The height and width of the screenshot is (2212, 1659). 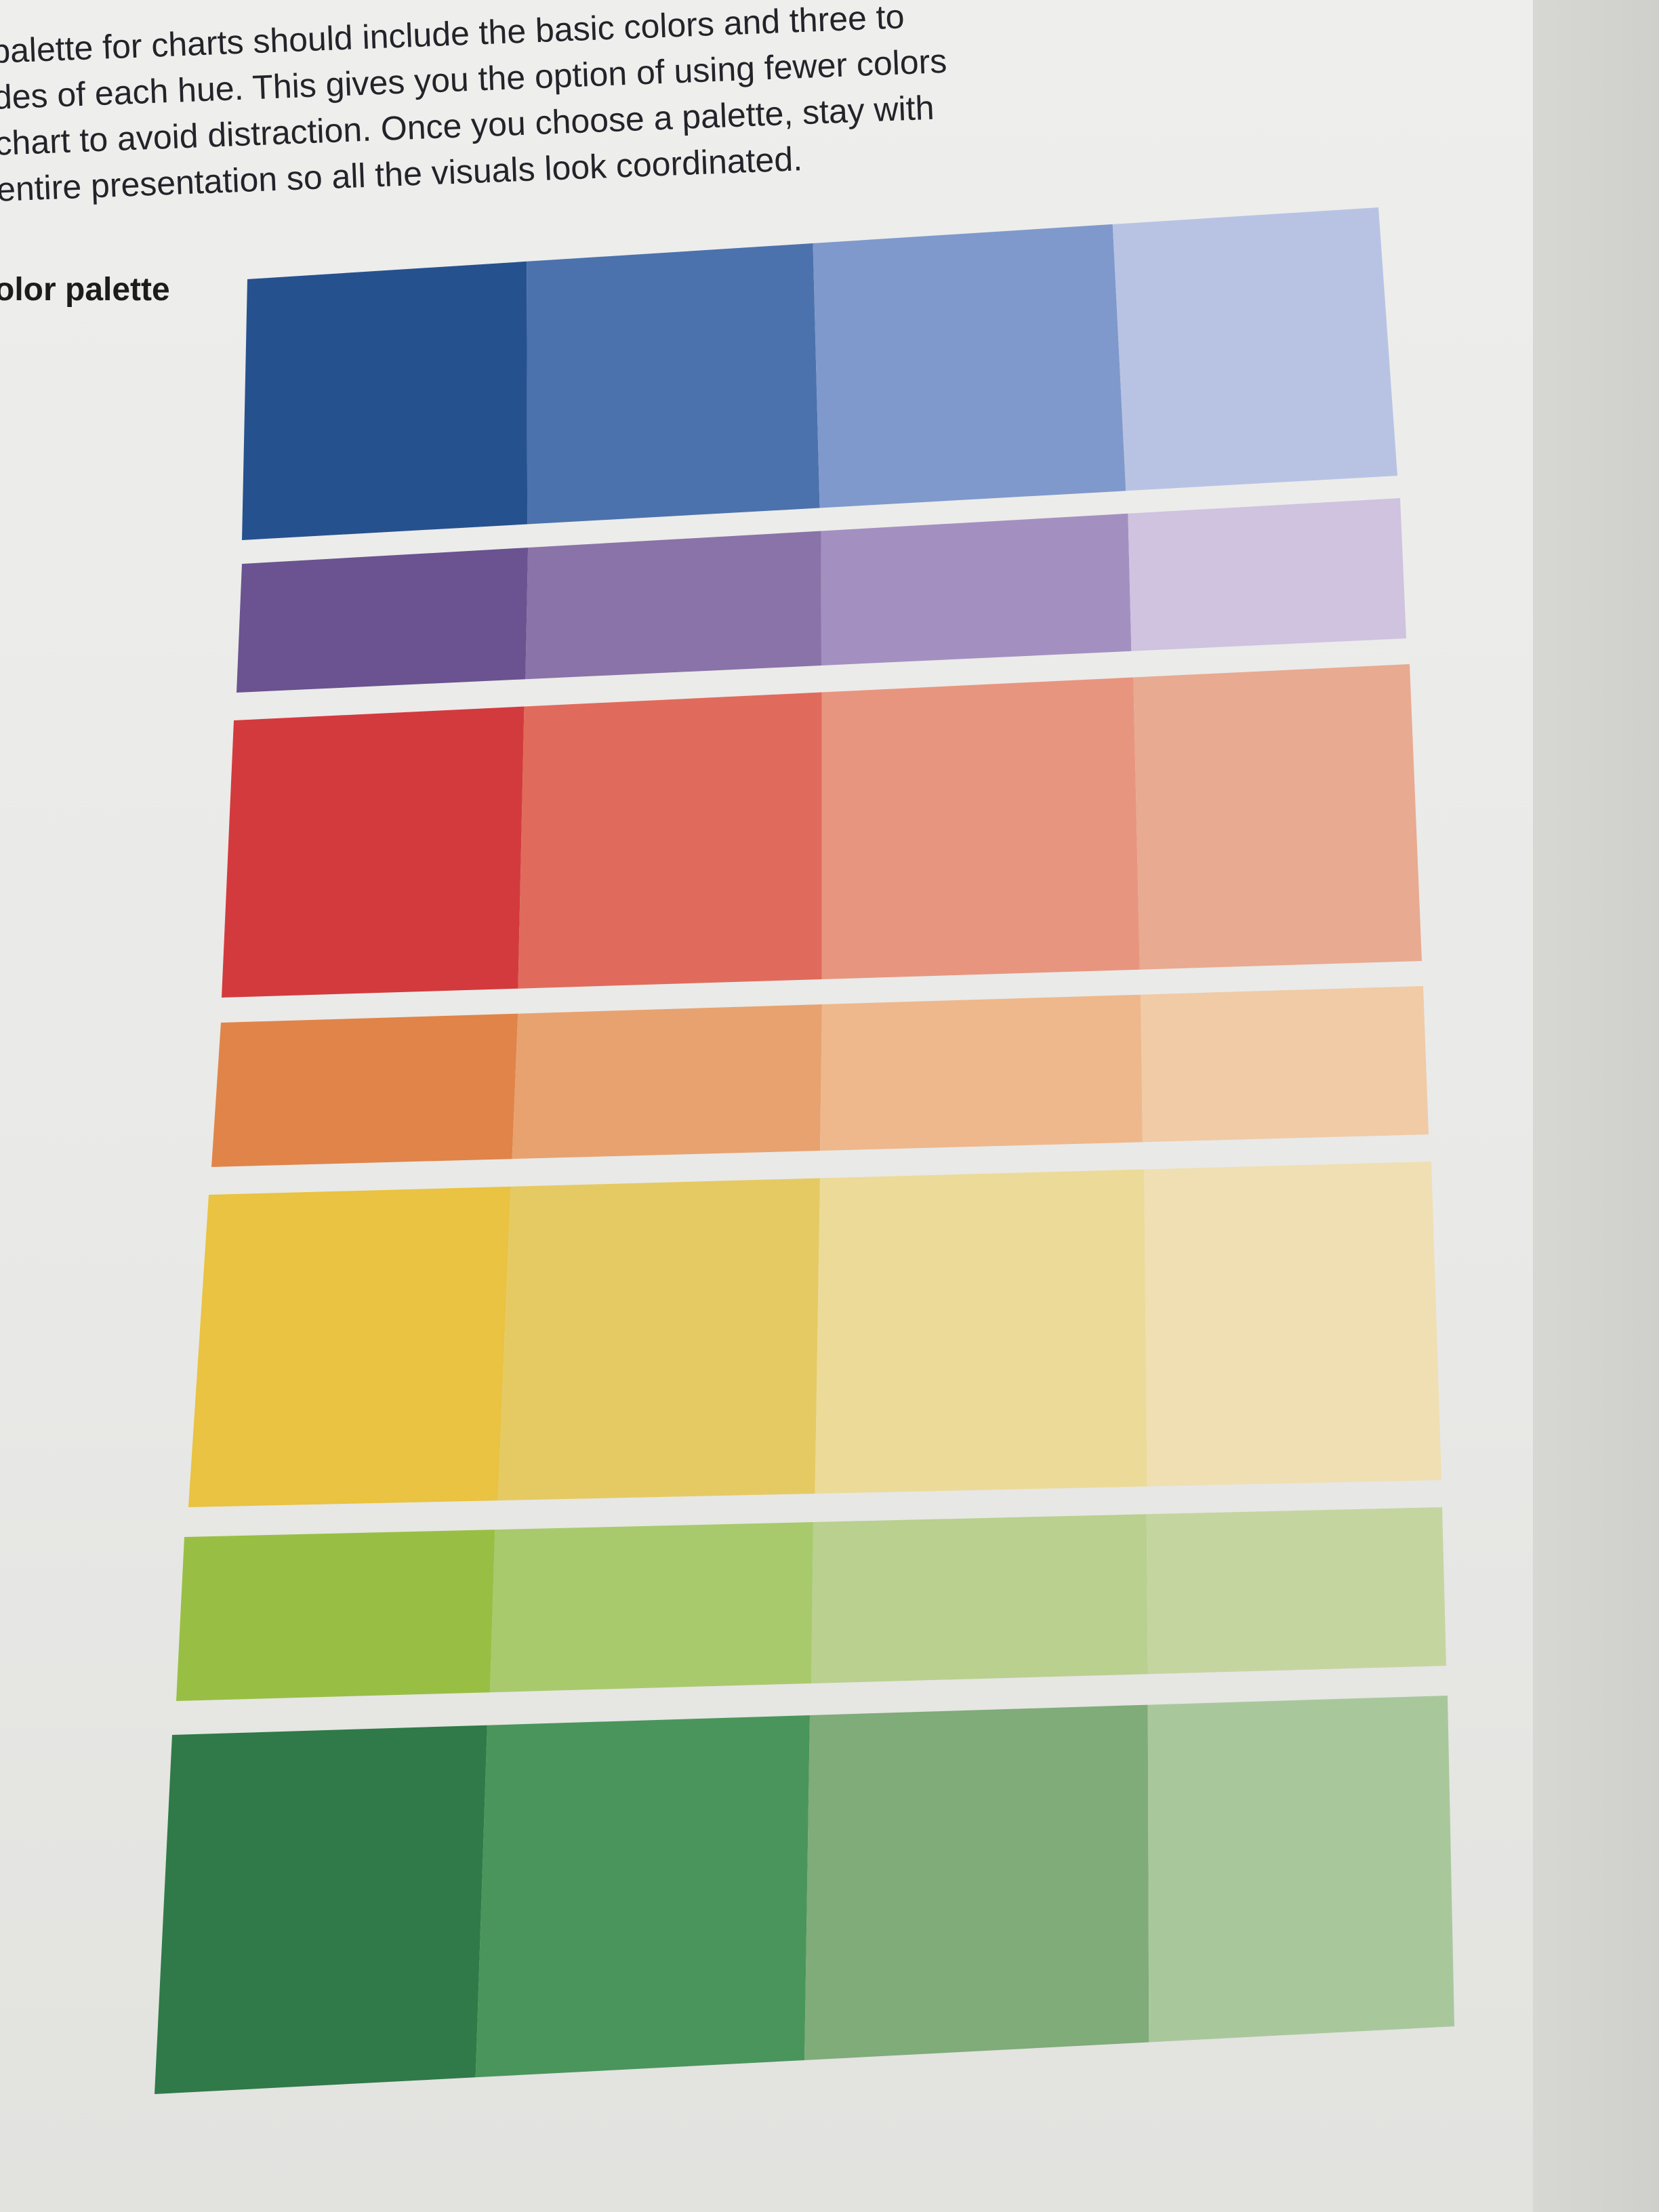 I want to click on yellow-swatch-row, so click(x=814, y=1334).